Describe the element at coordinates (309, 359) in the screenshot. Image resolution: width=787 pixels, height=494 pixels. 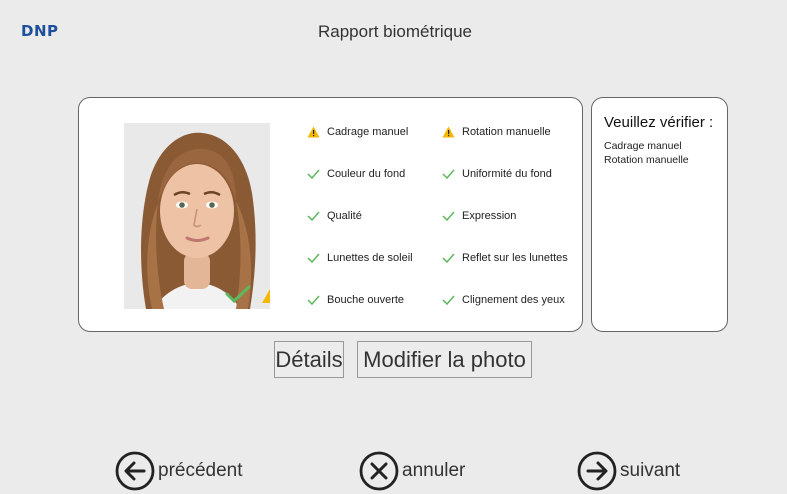
I see `details-button: Détails` at that location.